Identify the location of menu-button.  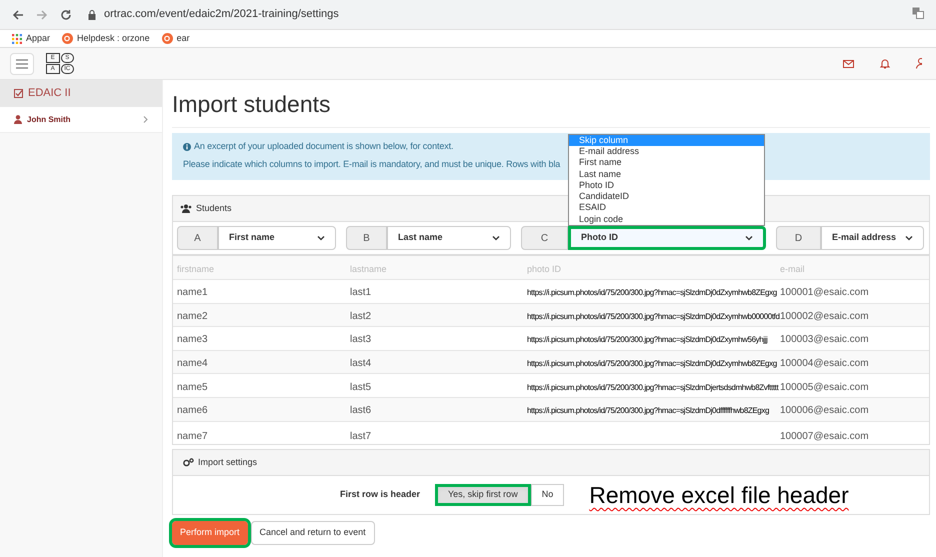
(22, 63).